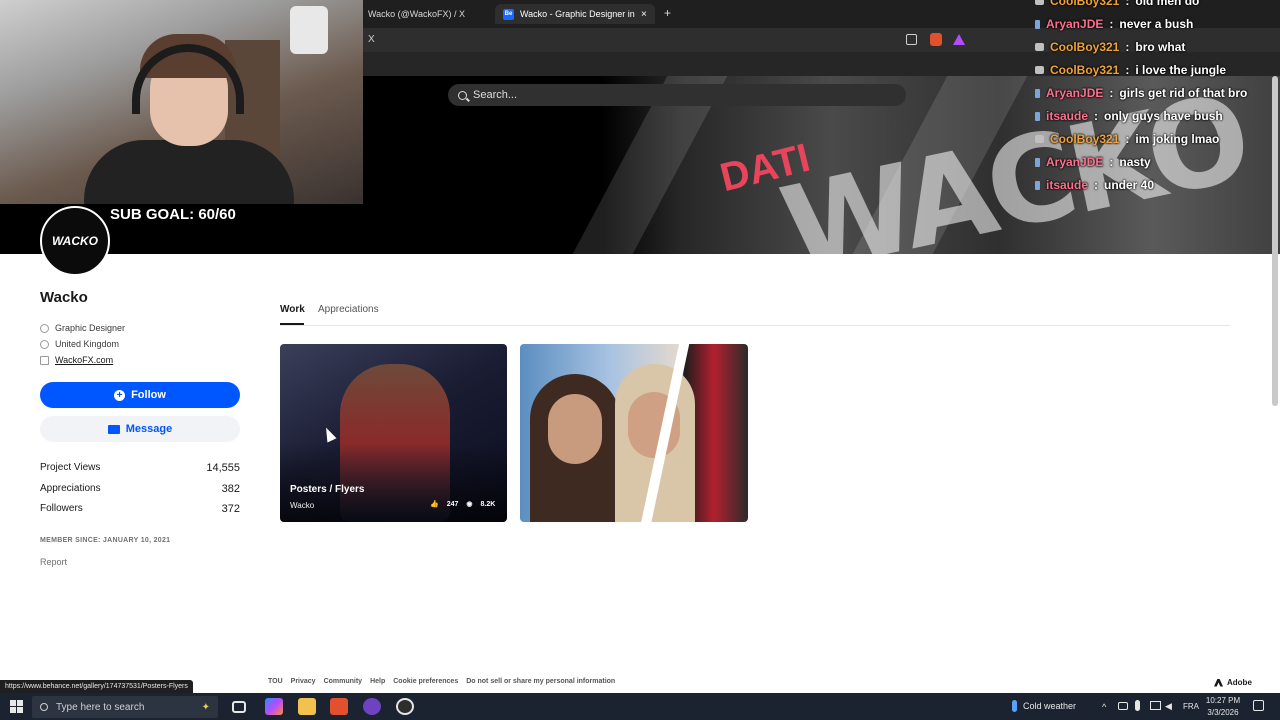  Describe the element at coordinates (1104, 707) in the screenshot. I see `chevron-up-icon: ^` at that location.